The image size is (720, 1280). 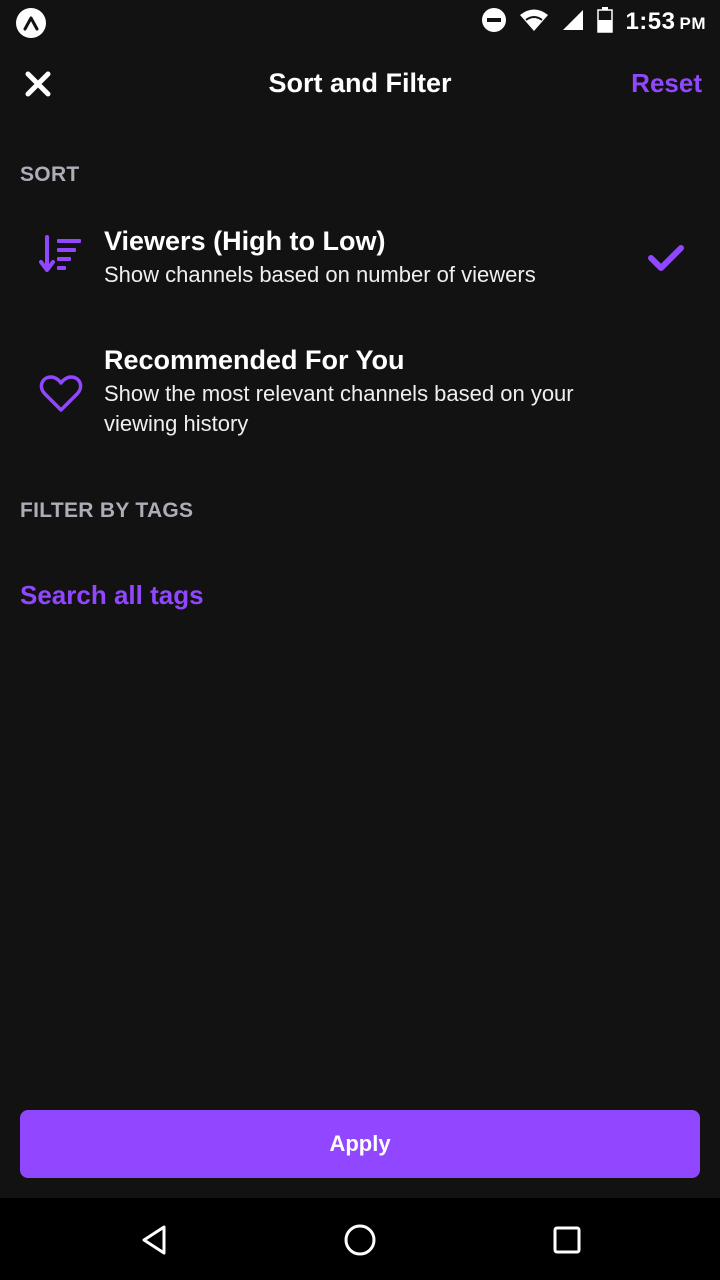 What do you see at coordinates (666, 258) in the screenshot?
I see `check-icon` at bounding box center [666, 258].